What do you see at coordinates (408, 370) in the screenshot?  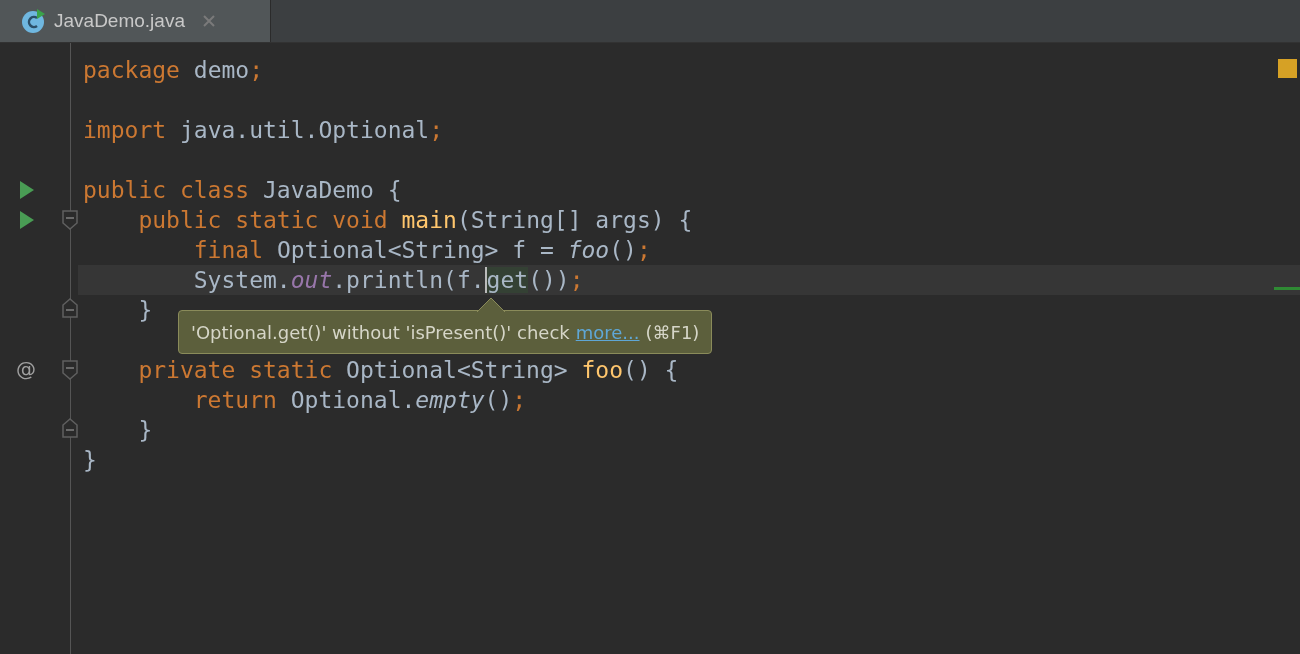 I see `code-line: private static Optional<String> foo() {` at bounding box center [408, 370].